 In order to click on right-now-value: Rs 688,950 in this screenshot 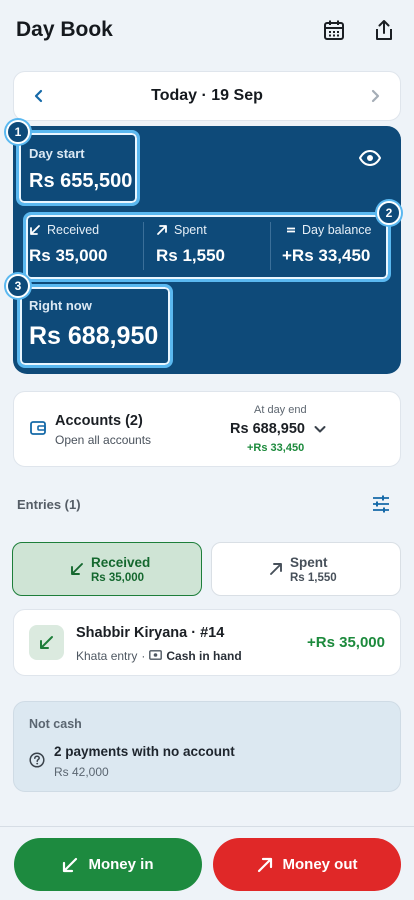, I will do `click(94, 336)`.